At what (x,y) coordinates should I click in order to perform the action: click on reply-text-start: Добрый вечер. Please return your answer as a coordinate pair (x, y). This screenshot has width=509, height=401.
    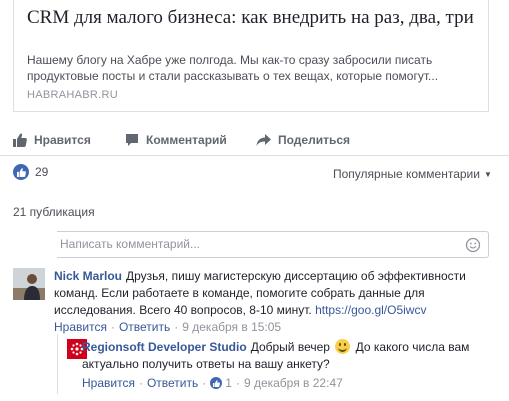
    Looking at the image, I should click on (290, 347).